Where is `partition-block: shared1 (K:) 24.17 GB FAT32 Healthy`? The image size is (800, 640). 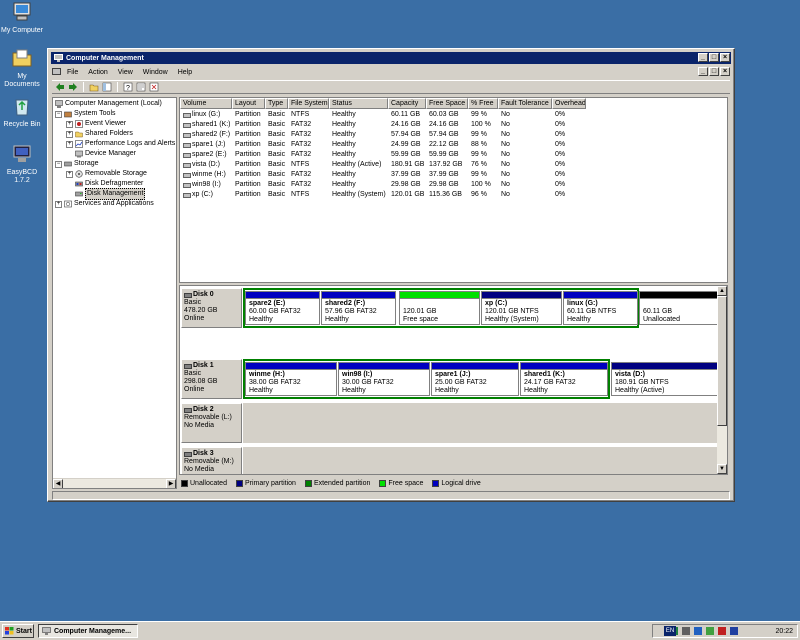 partition-block: shared1 (K:) 24.17 GB FAT32 Healthy is located at coordinates (564, 379).